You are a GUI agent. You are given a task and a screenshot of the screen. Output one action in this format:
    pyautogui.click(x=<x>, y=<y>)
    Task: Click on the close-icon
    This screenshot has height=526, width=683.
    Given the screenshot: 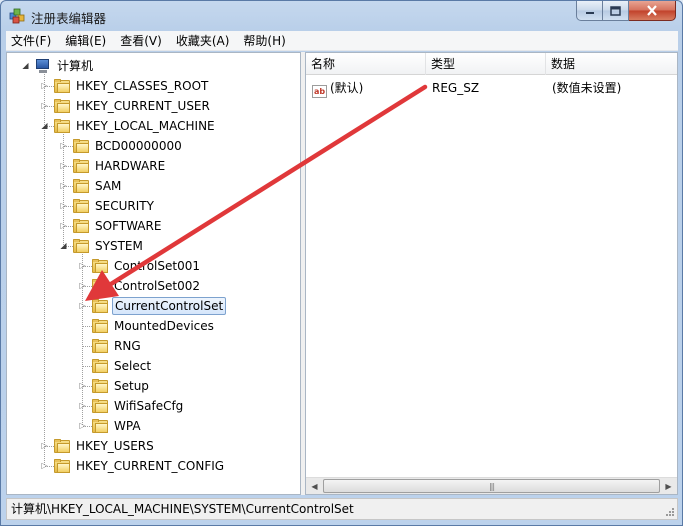 What is the action you would take?
    pyautogui.click(x=652, y=10)
    